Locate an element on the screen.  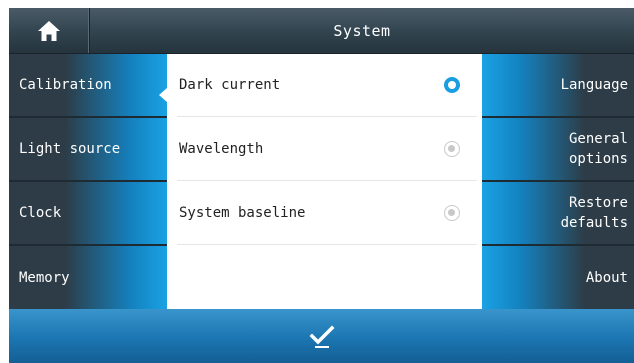
option-dark-current: Dark current is located at coordinates (327, 85).